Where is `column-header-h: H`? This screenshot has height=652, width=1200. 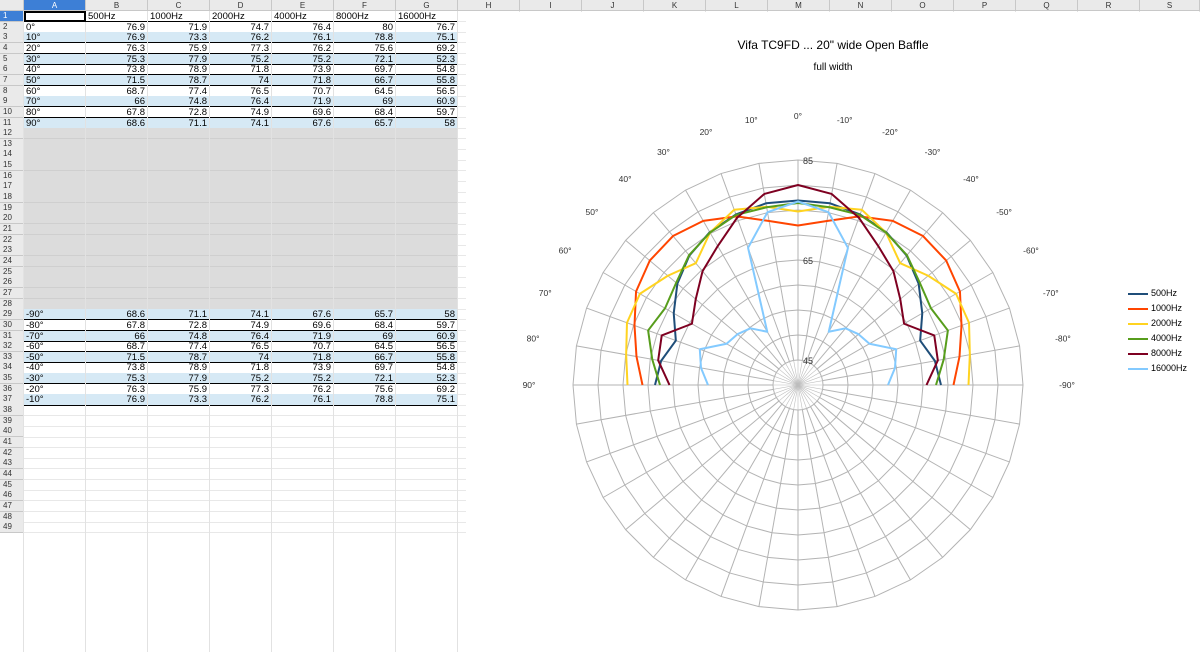 column-header-h: H is located at coordinates (489, 5).